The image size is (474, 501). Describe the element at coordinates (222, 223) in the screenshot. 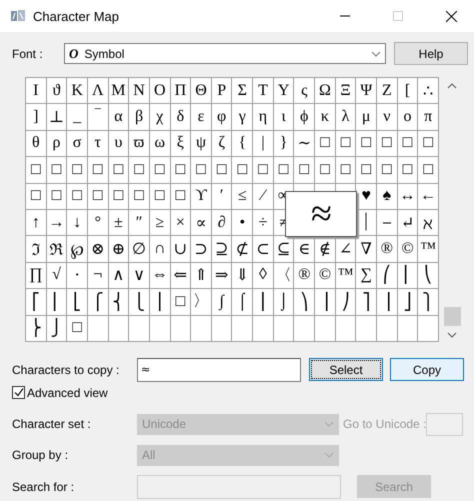

I see `character-cell: ∂` at that location.